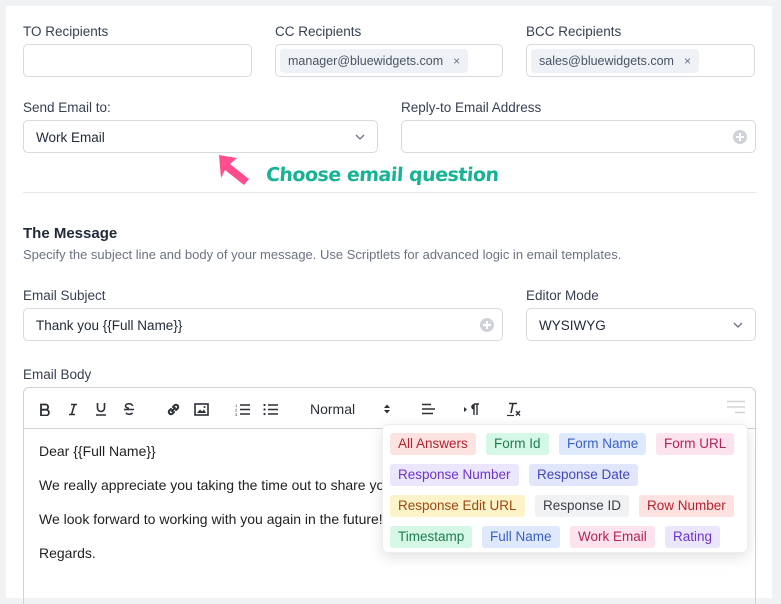 The image size is (781, 604). Describe the element at coordinates (521, 537) in the screenshot. I see `variable-tag: Full Name` at that location.